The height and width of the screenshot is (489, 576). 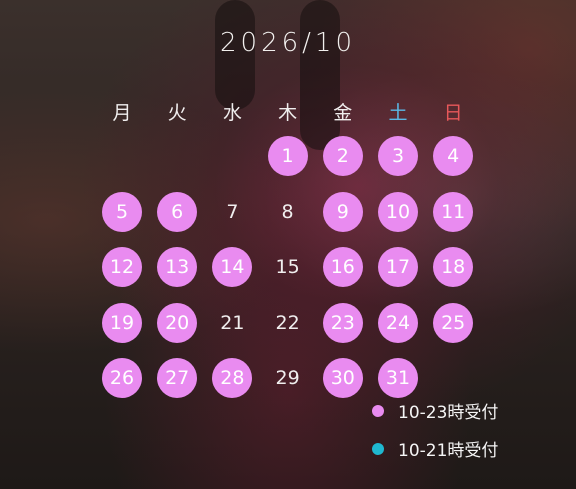 What do you see at coordinates (342, 267) in the screenshot?
I see `calendar-day-16: 16` at bounding box center [342, 267].